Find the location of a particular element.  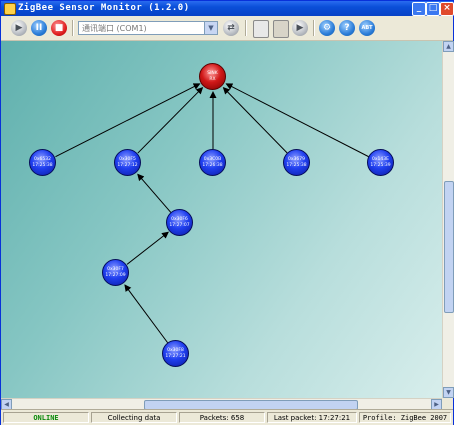

network-node: 0x30F6 17:27:07 is located at coordinates (179, 222).